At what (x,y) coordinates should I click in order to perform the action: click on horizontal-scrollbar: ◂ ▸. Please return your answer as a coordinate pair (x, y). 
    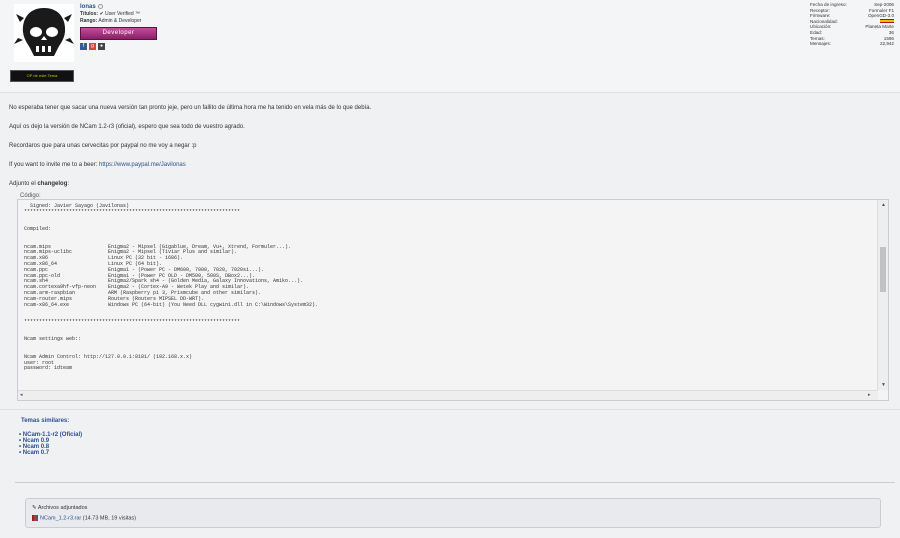
    Looking at the image, I should click on (448, 395).